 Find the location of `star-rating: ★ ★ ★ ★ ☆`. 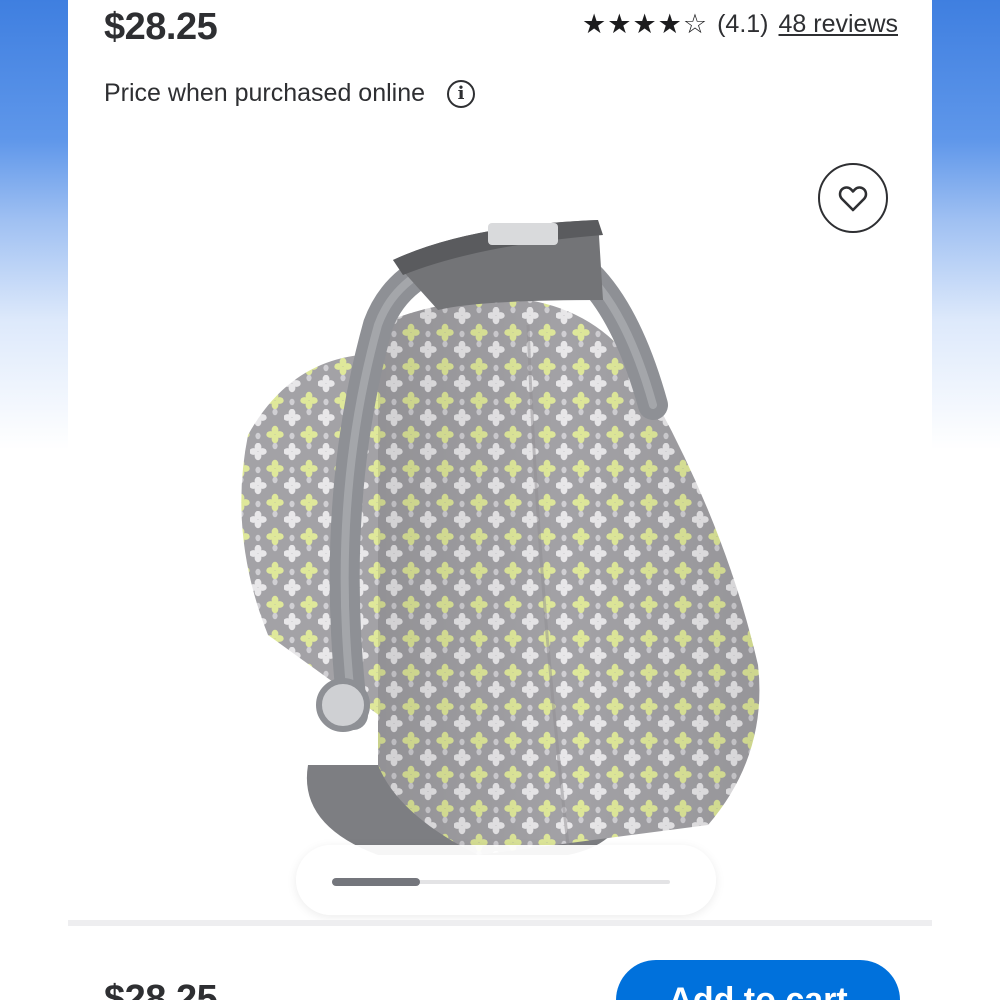

star-rating: ★ ★ ★ ★ ☆ is located at coordinates (644, 24).